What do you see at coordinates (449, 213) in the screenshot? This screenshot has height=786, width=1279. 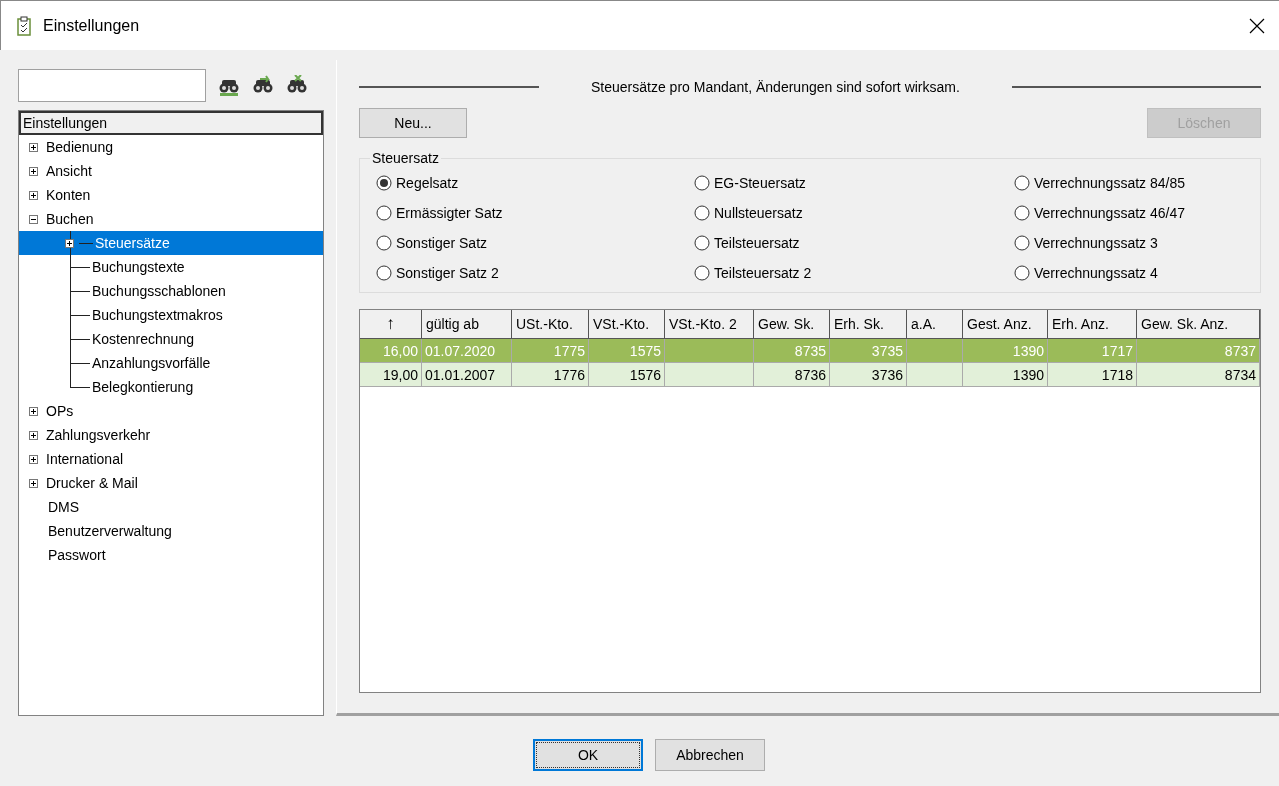 I see `radio-label: Ermässigter Satz` at bounding box center [449, 213].